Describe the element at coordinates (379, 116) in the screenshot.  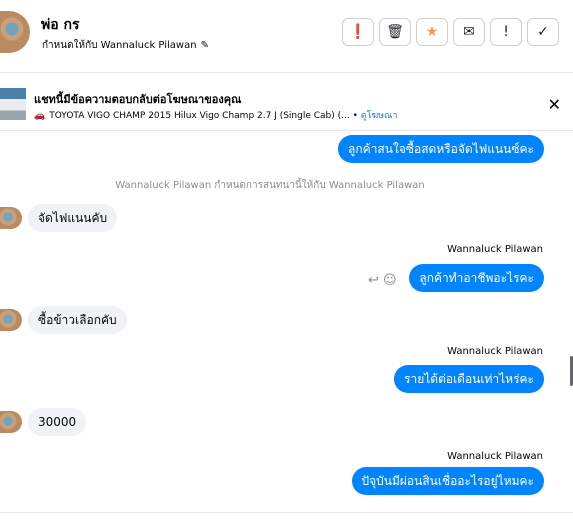
I see `view-ad-link: ดูโฆษณา` at that location.